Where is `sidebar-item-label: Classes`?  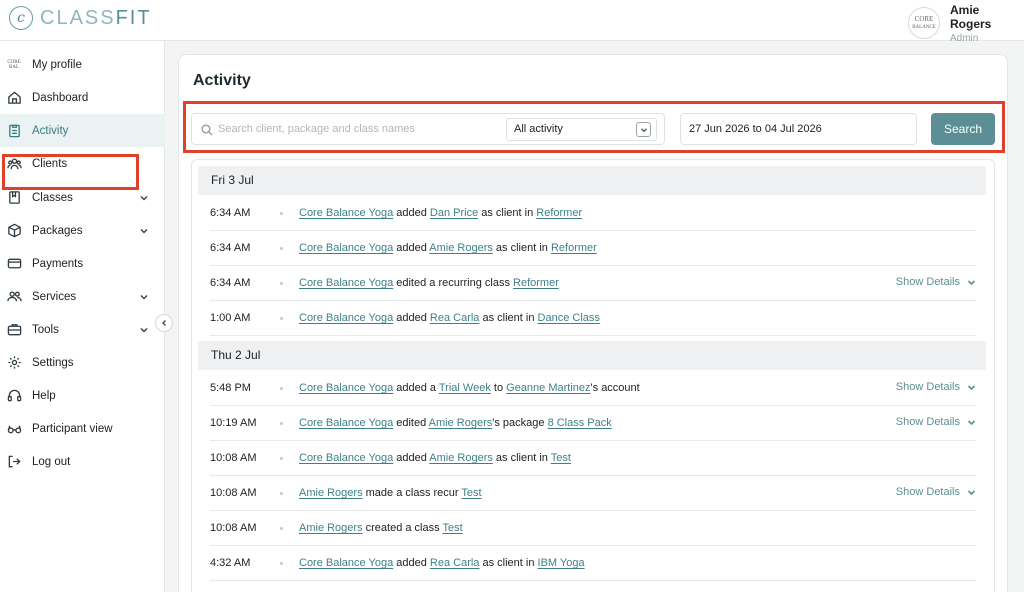 sidebar-item-label: Classes is located at coordinates (52, 197).